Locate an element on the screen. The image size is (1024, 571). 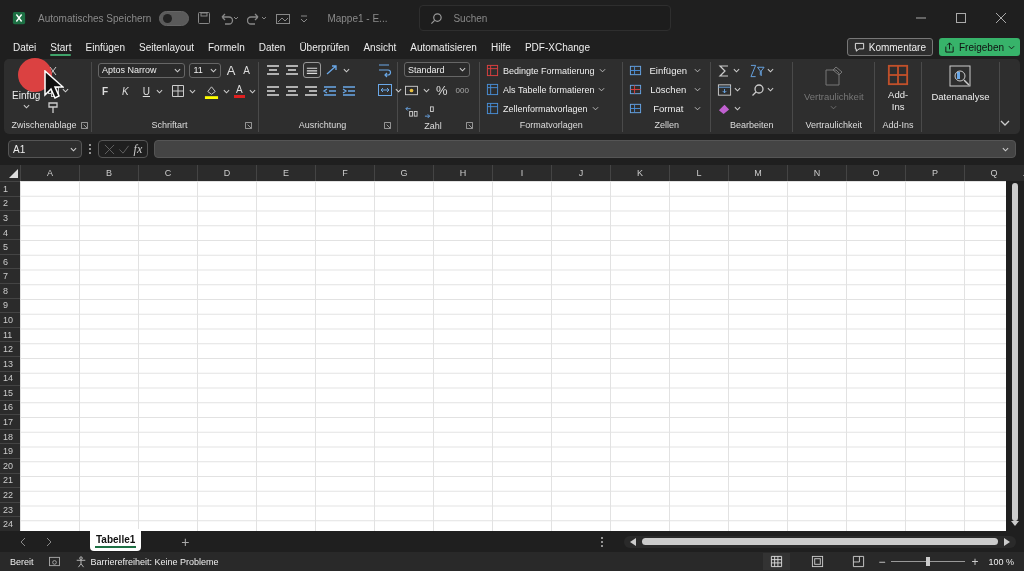
scroll-right-icon is located at coordinates (1007, 541).